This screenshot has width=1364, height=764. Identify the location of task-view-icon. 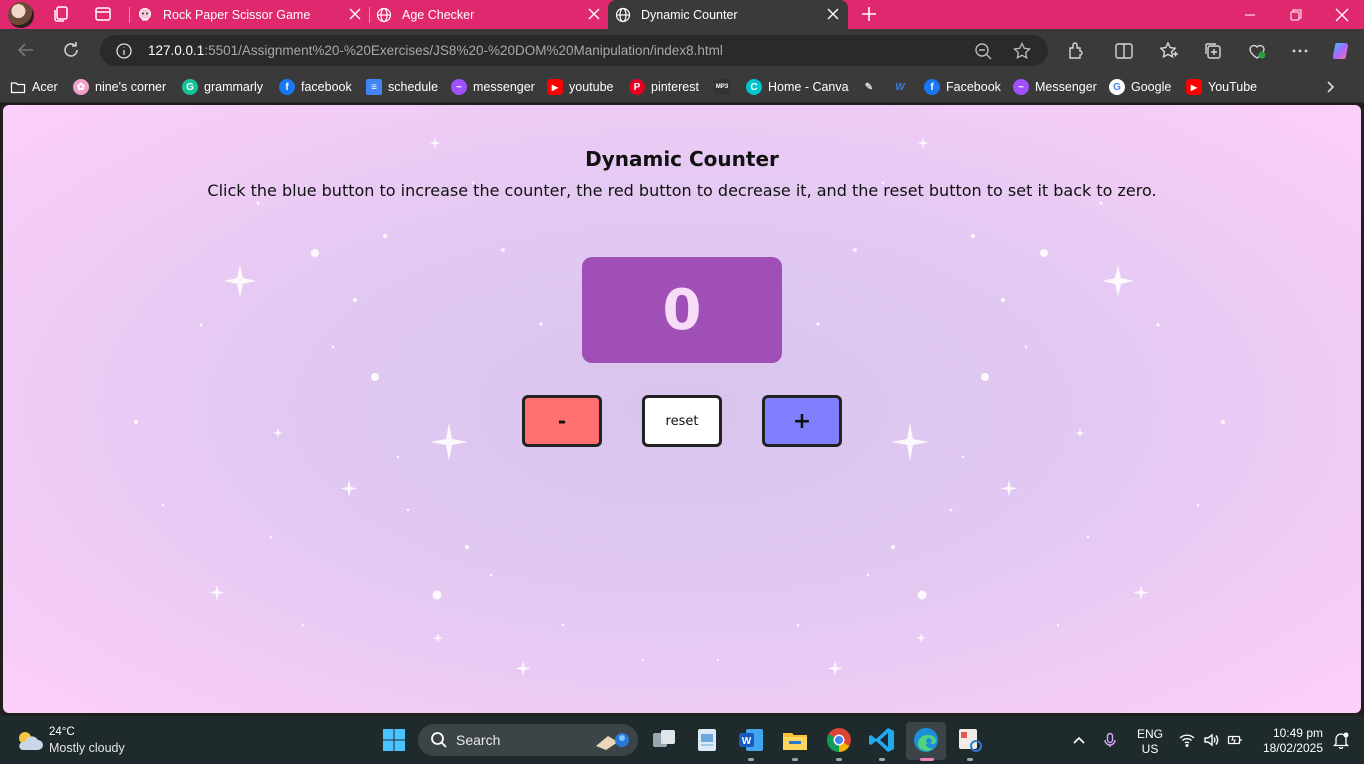
(664, 740).